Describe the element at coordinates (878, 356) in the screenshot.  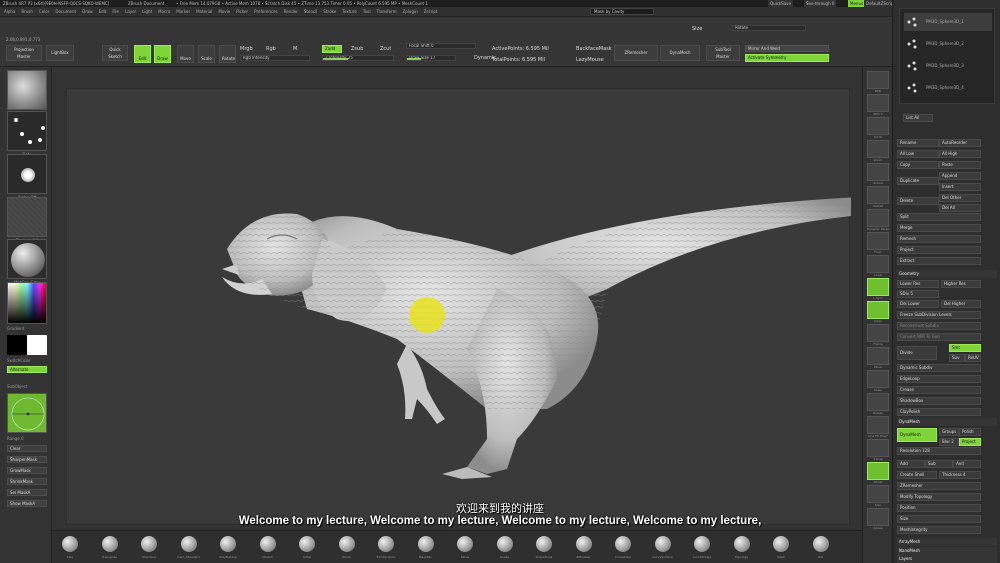
I see `shelf-move-button` at that location.